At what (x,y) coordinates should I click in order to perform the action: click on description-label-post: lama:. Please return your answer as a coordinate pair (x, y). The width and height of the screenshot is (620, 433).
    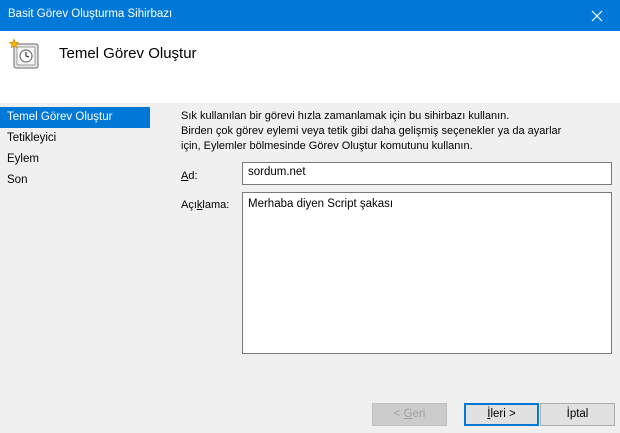
    Looking at the image, I should click on (216, 205).